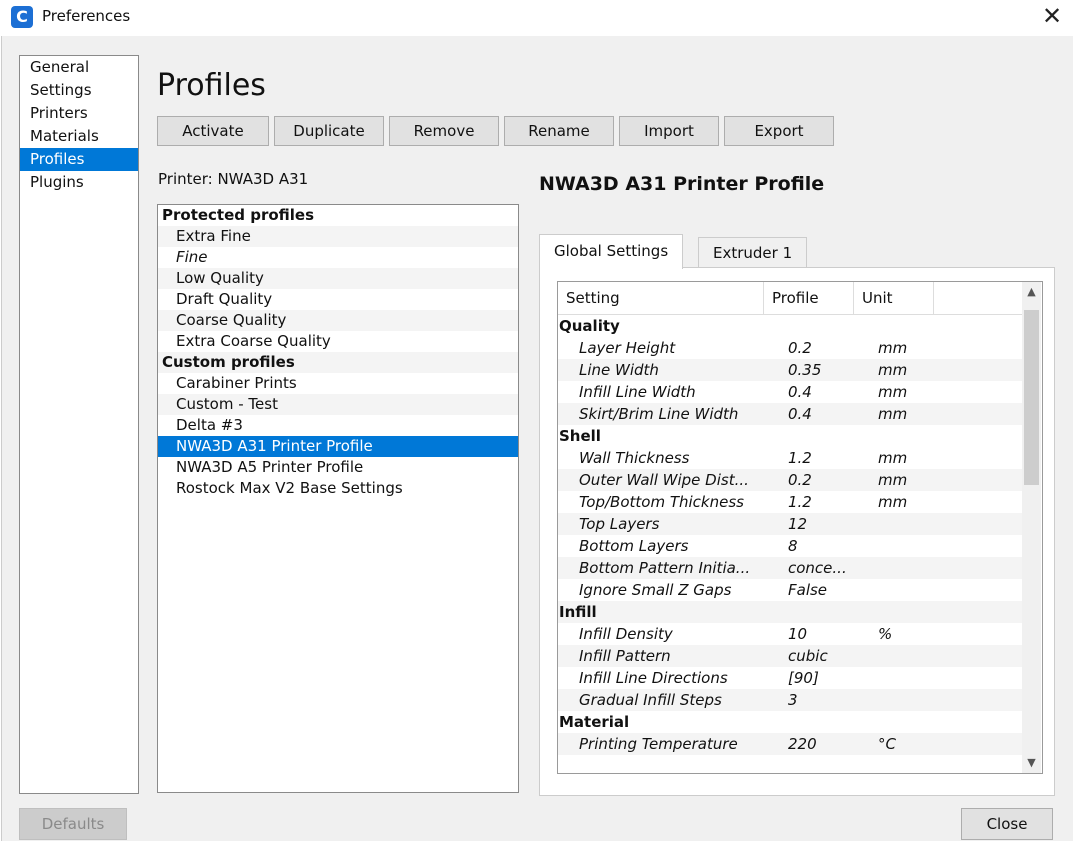  What do you see at coordinates (338, 257) in the screenshot?
I see `profile-item: Fine` at bounding box center [338, 257].